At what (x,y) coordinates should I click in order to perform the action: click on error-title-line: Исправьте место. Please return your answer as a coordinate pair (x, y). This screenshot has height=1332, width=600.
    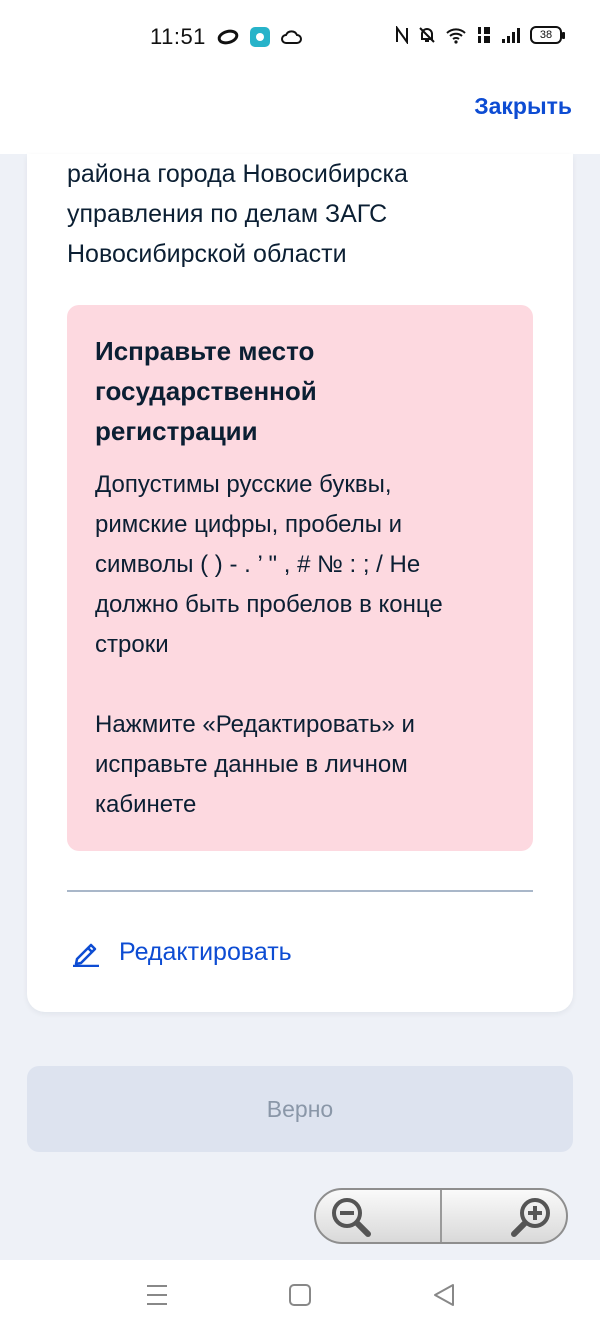
    Looking at the image, I should click on (205, 351).